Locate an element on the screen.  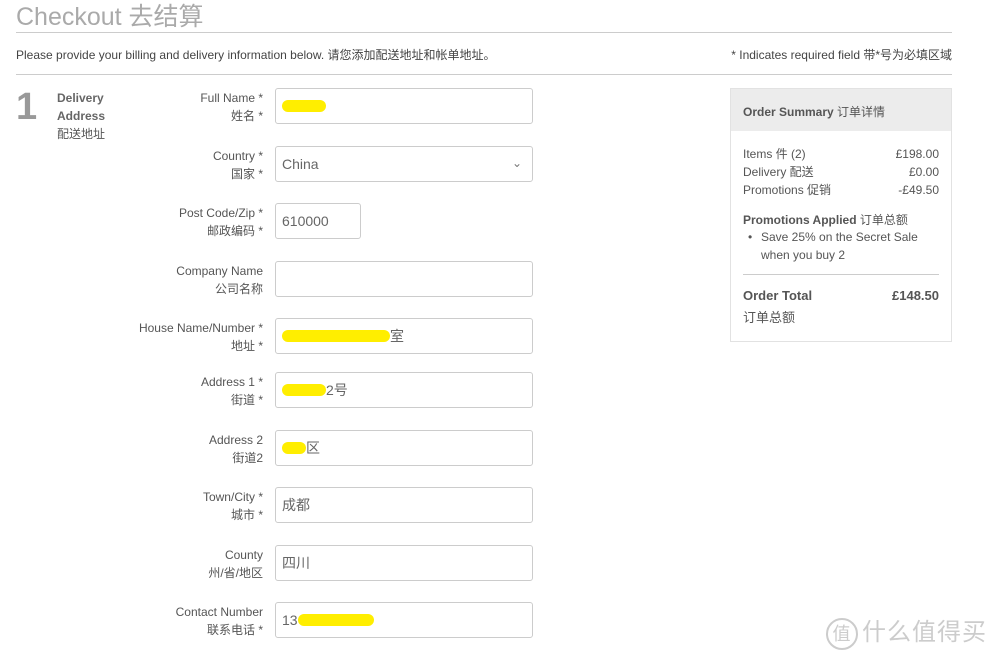
line-label: Delivery 配送 is located at coordinates (778, 172).